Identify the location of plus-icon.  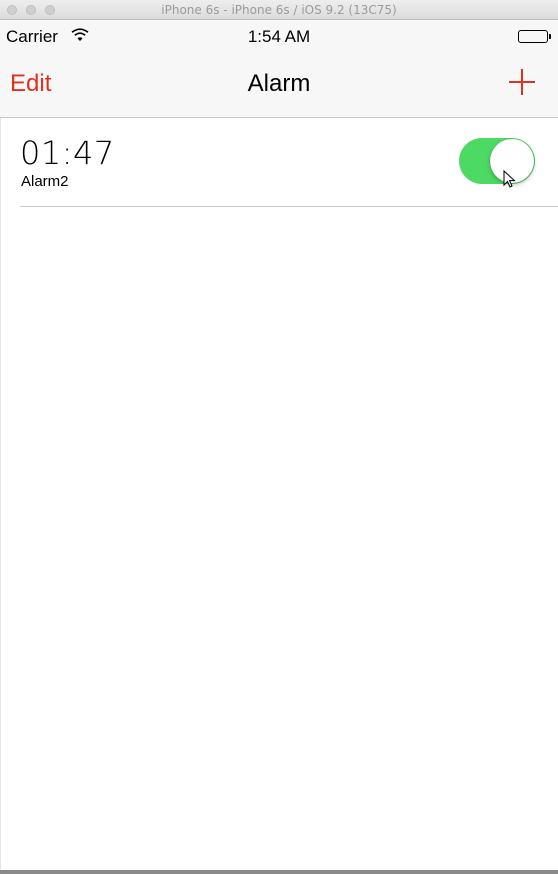
(522, 82).